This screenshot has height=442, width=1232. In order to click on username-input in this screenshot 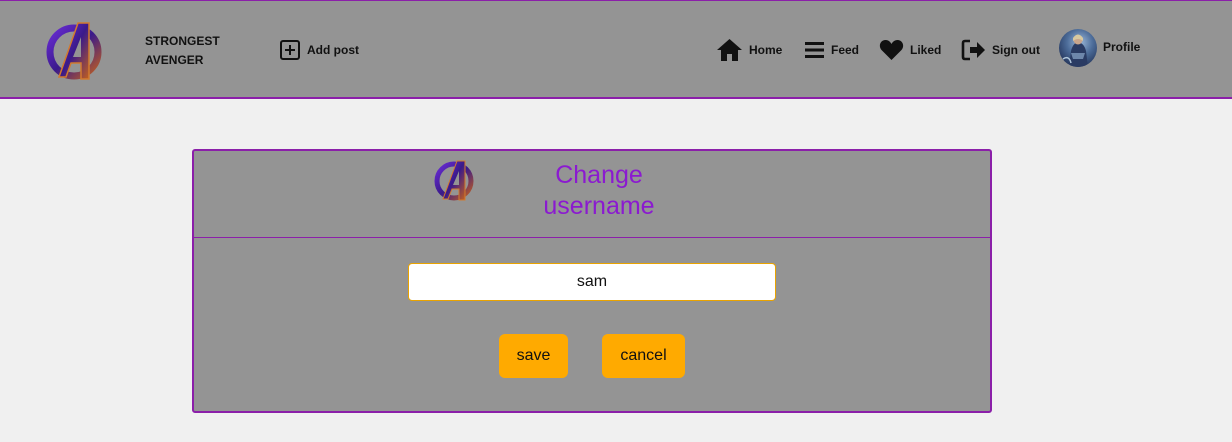, I will do `click(592, 282)`.